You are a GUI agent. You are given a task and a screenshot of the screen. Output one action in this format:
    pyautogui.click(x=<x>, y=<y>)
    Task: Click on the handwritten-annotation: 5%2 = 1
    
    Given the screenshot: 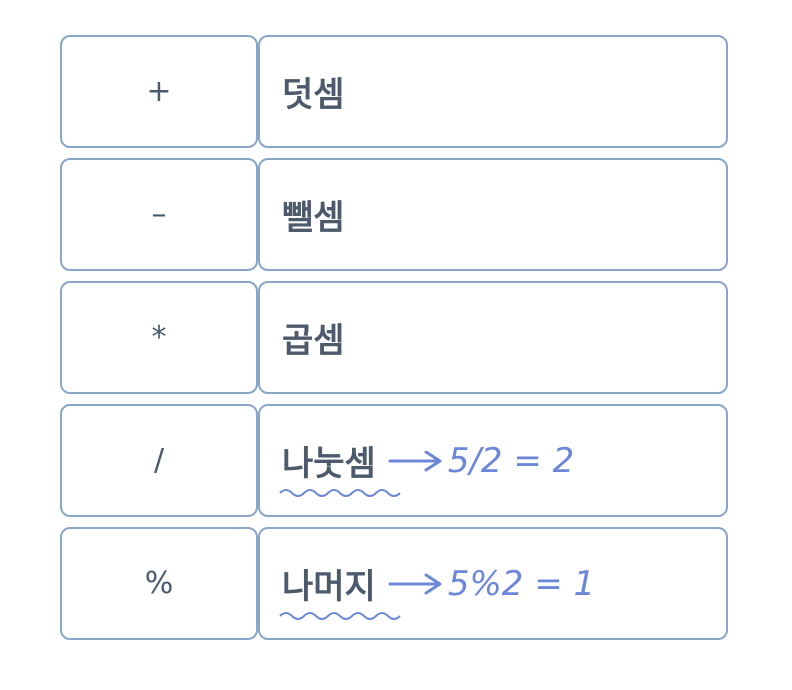 What is the action you would take?
    pyautogui.click(x=491, y=584)
    